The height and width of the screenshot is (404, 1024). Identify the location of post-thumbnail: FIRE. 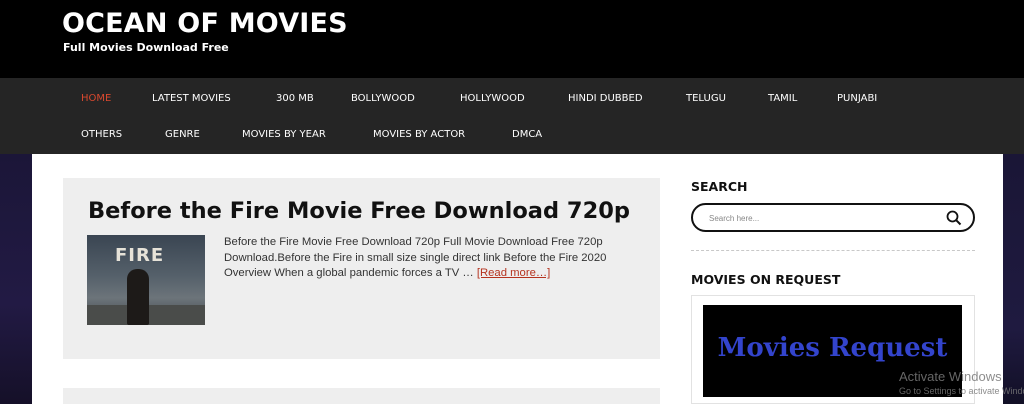
(146, 280).